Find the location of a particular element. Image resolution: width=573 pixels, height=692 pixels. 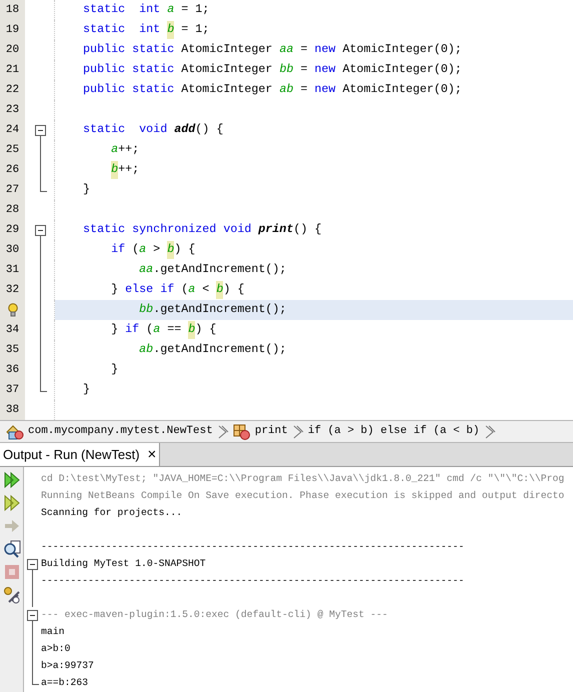

output-line: b>a:99737 is located at coordinates (67, 666).